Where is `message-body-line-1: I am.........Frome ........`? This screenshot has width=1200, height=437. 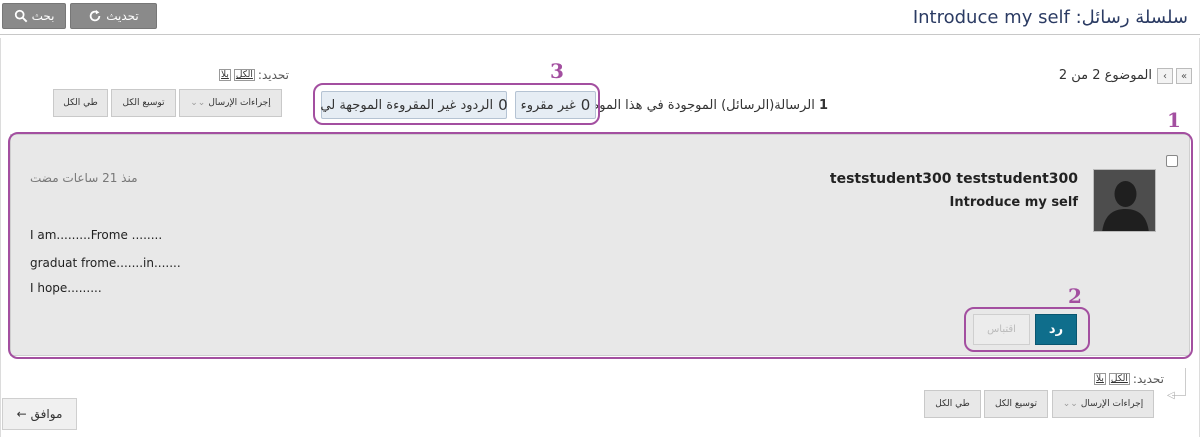 message-body-line-1: I am.........Frome ........ is located at coordinates (96, 235).